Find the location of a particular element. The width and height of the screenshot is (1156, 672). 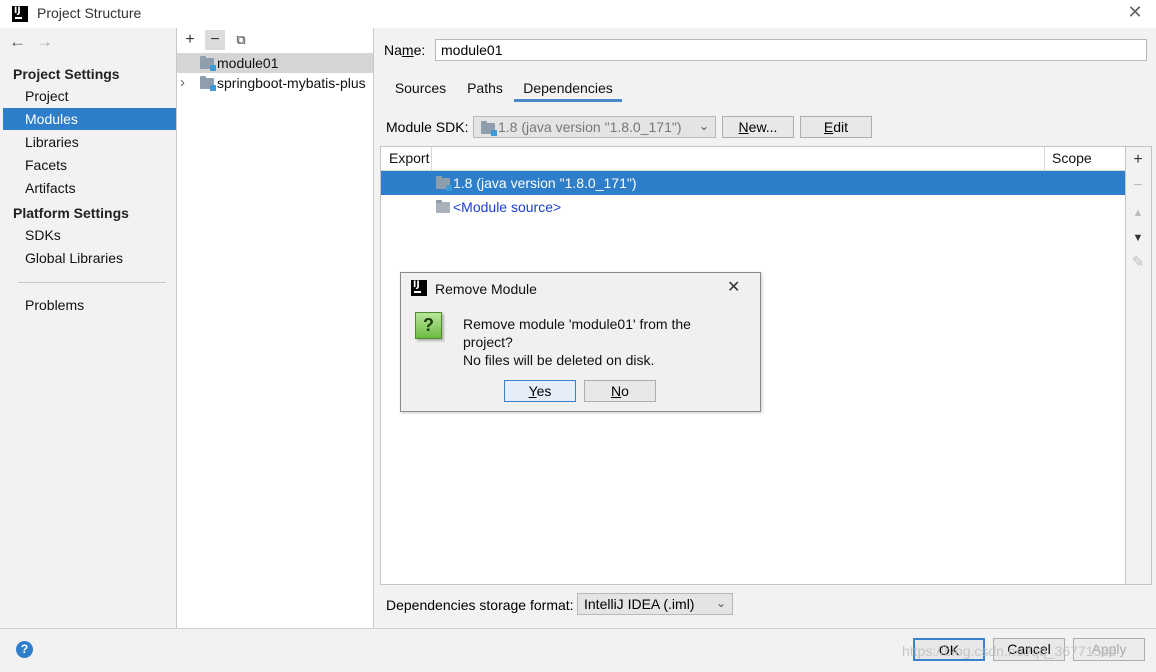

module-sdk-label: Module SDK: is located at coordinates (427, 127).